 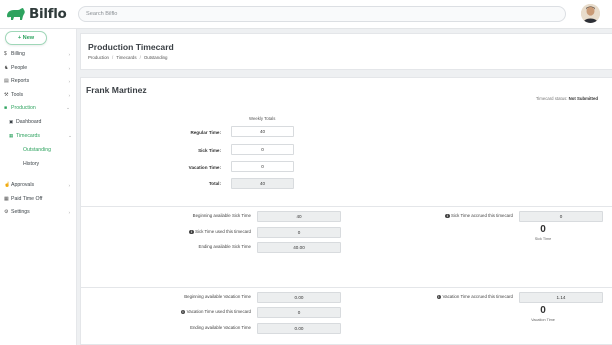 I want to click on beginning-vacation-label: Beginning available Vacation Time, so click(x=217, y=296).